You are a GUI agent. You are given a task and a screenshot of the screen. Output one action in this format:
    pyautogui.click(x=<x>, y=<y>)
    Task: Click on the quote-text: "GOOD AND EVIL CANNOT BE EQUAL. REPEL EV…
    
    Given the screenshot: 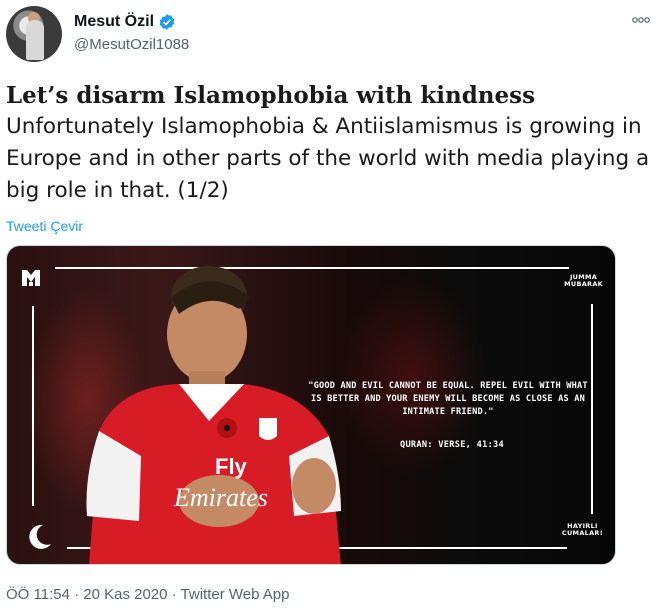 What is the action you would take?
    pyautogui.click(x=448, y=399)
    